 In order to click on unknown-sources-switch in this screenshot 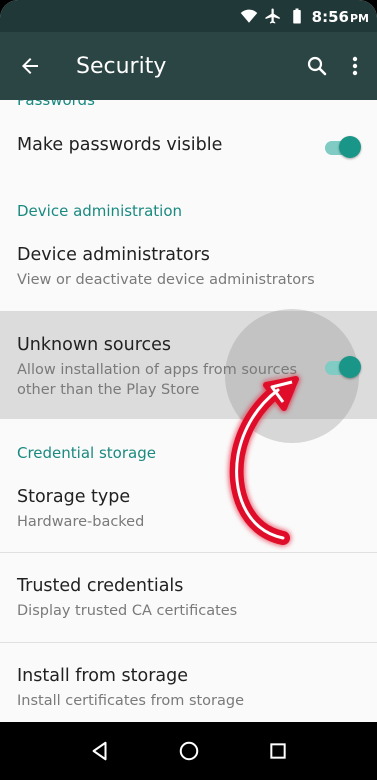, I will do `click(342, 367)`.